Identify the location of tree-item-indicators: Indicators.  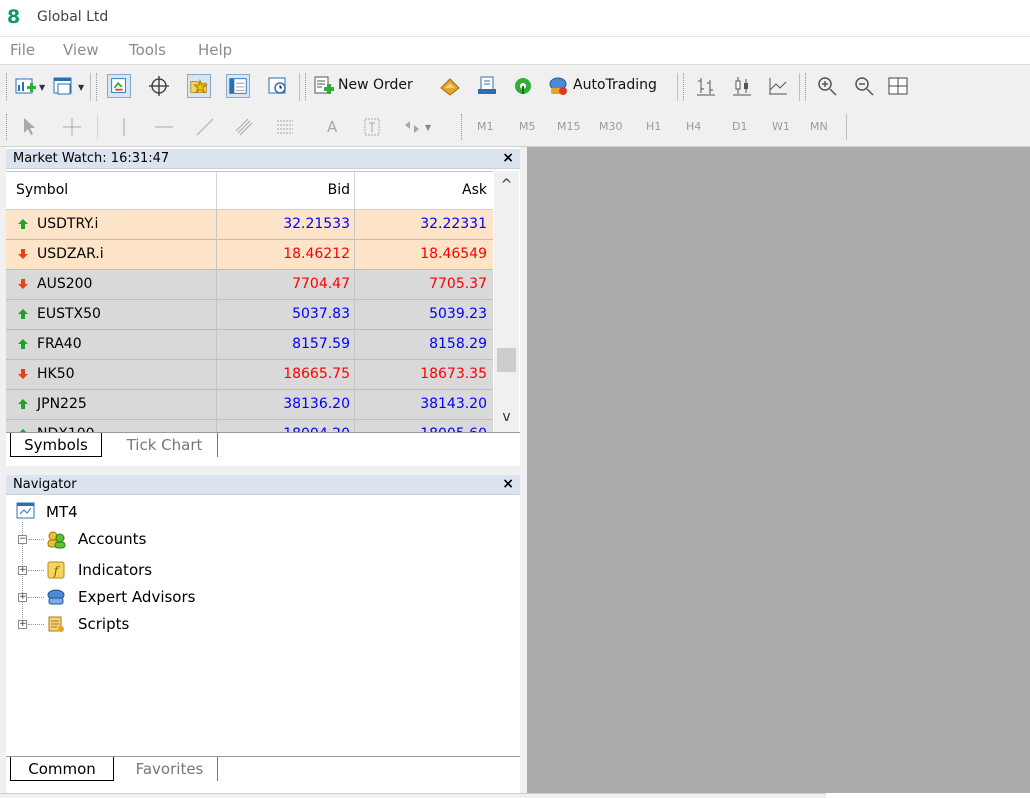
(115, 570).